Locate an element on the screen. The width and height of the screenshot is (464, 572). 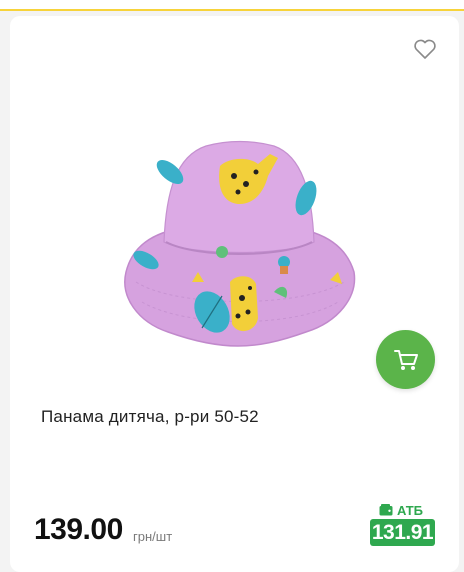
wallet-icon is located at coordinates (386, 510).